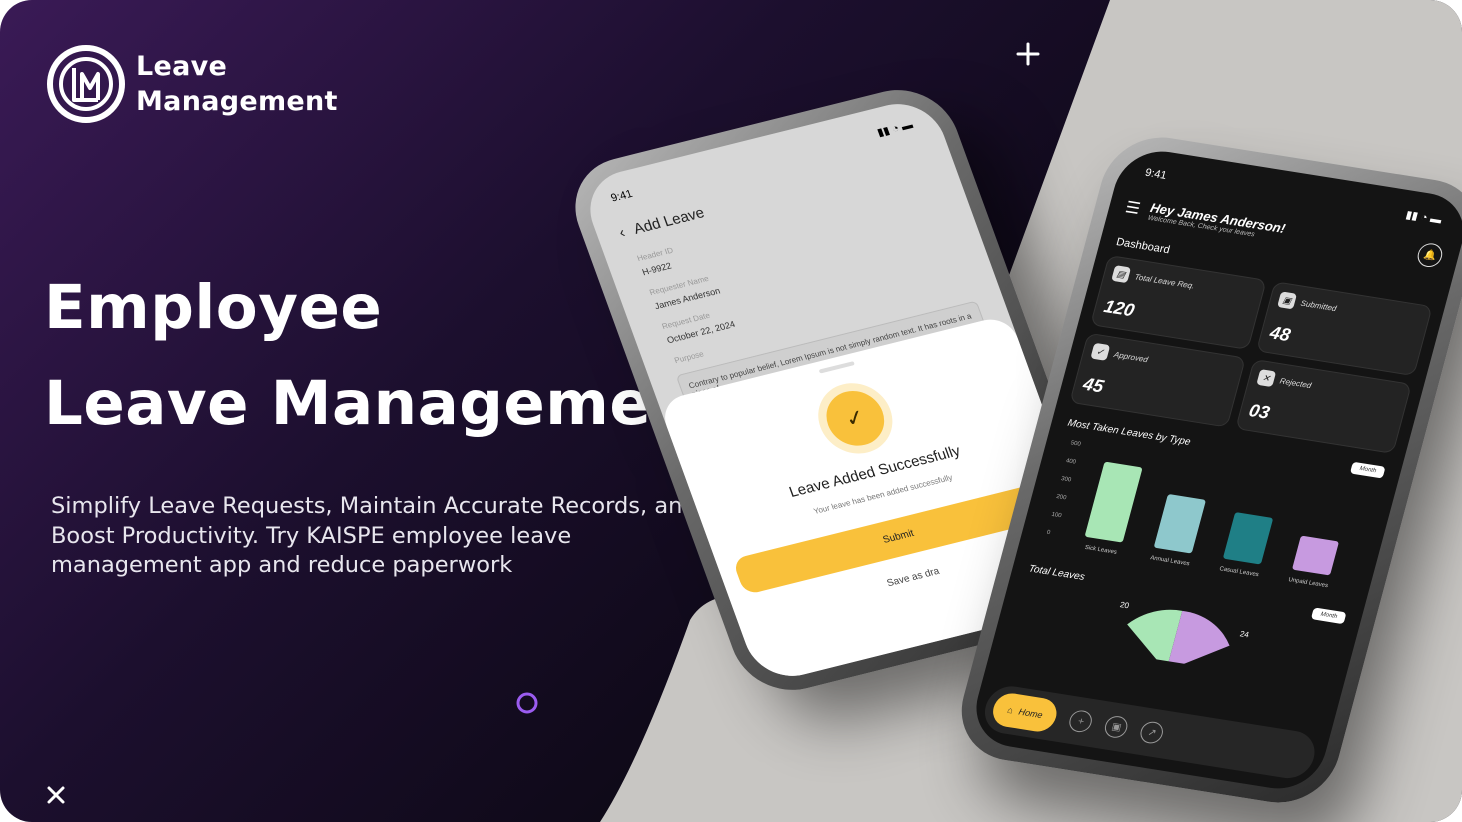  Describe the element at coordinates (1152, 733) in the screenshot. I see `analytics-icon: ↗` at that location.